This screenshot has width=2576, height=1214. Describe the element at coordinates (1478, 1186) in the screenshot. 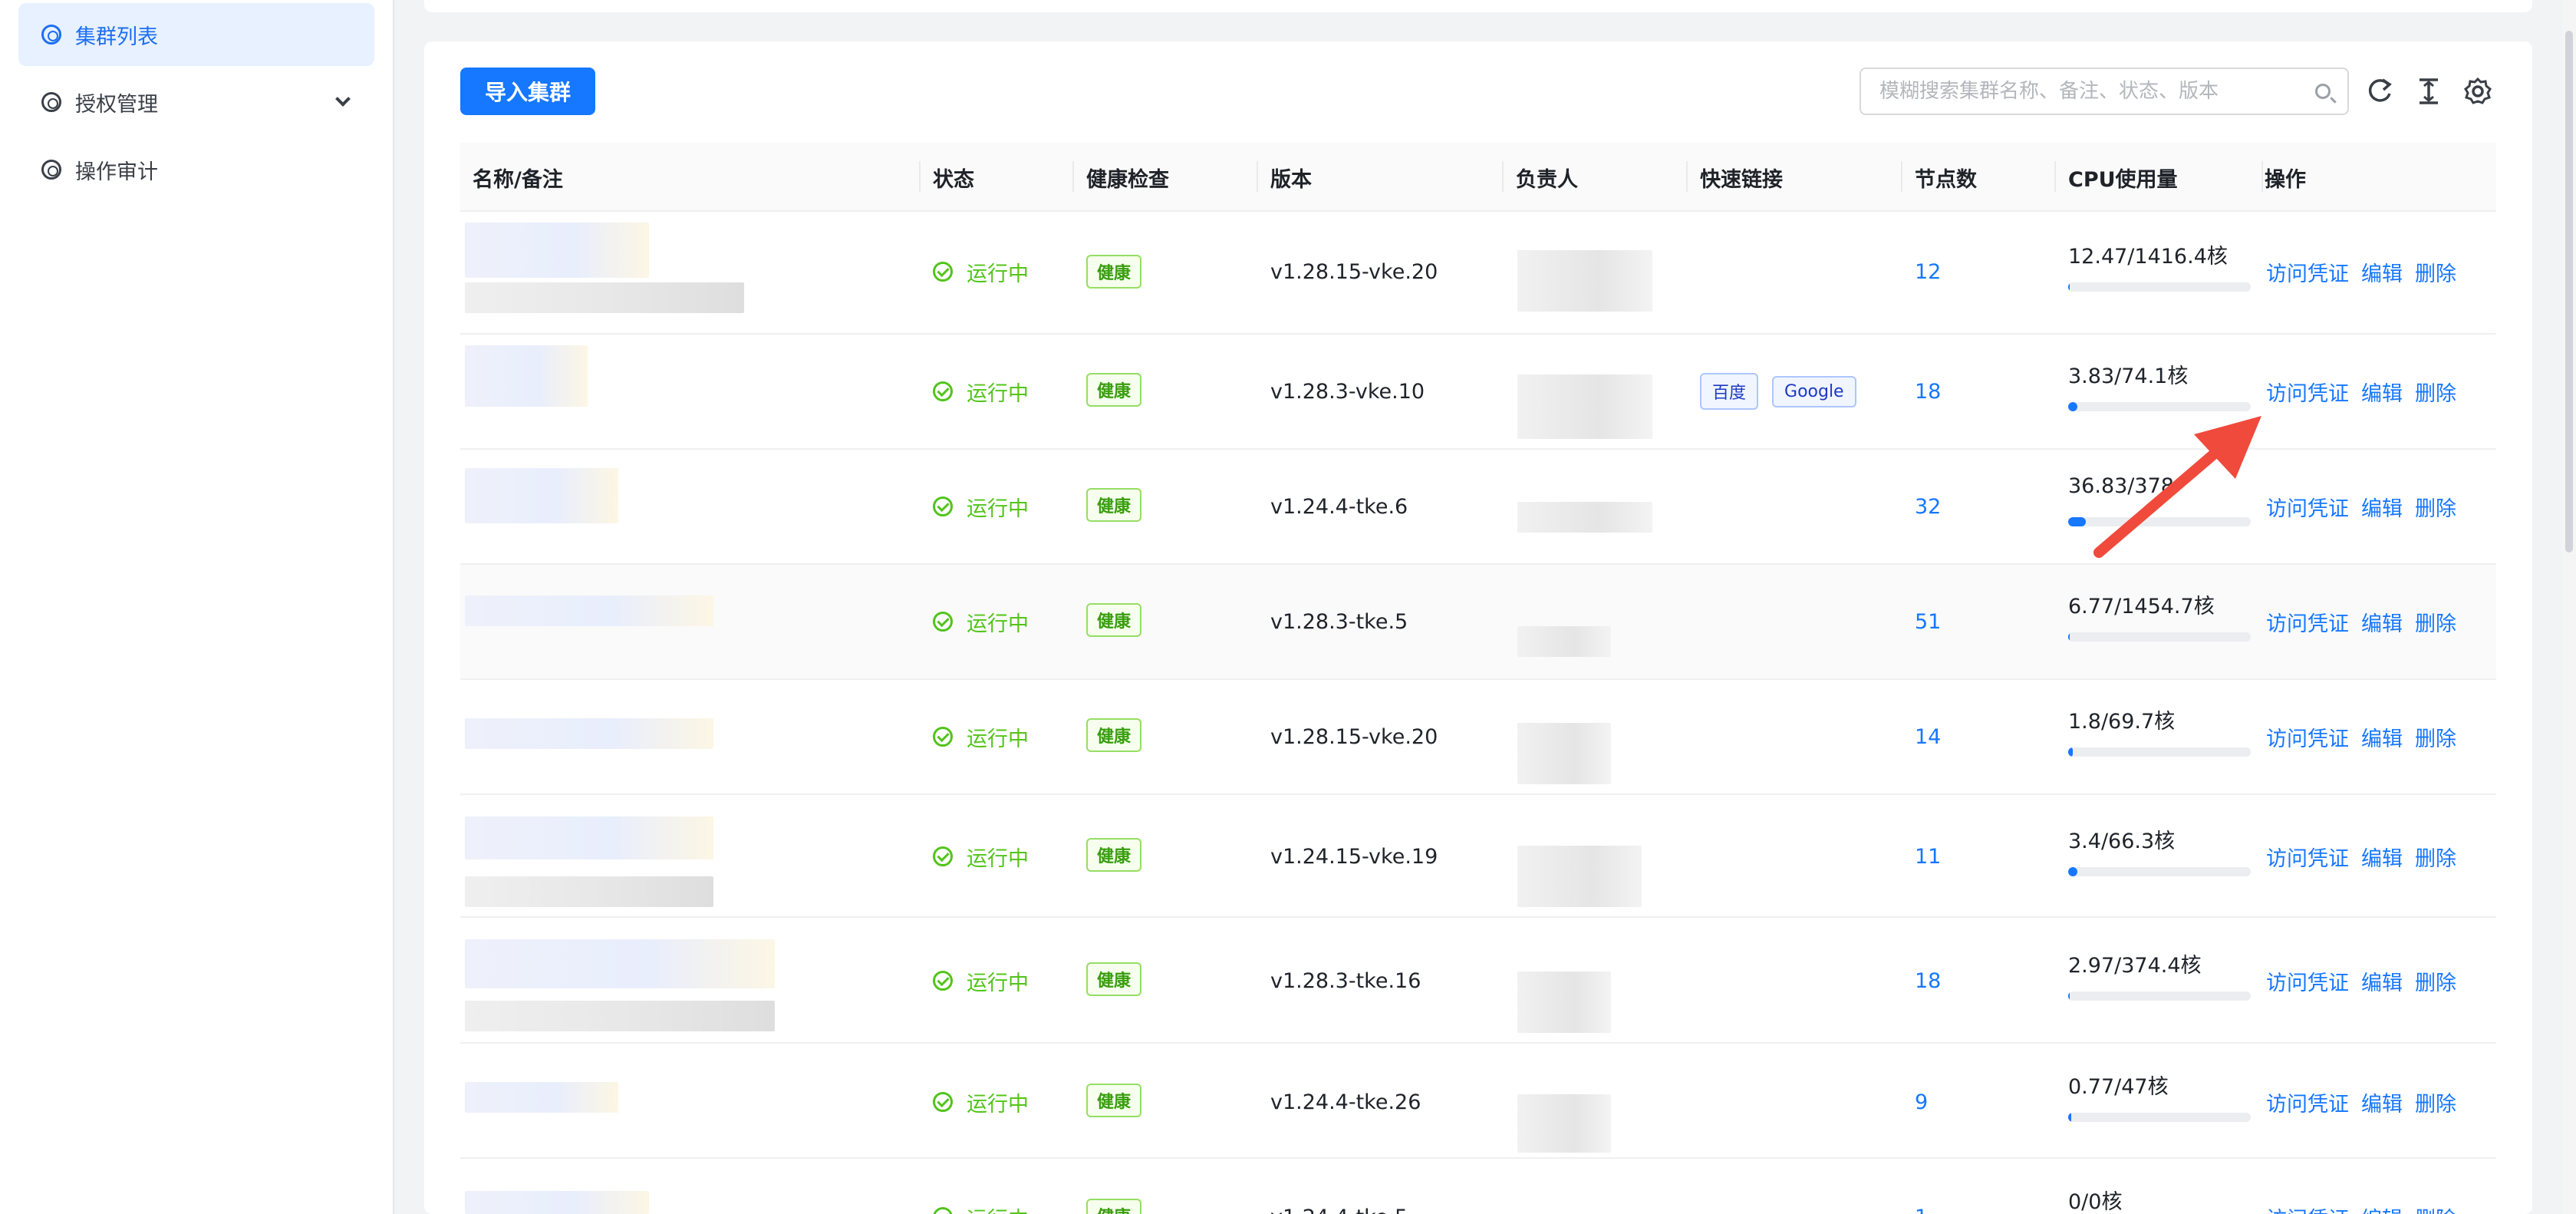

I see `table-row: 运行中 健康 v1.24.4-tke.5 1 0/0核 访问凭证 编辑 删除` at that location.